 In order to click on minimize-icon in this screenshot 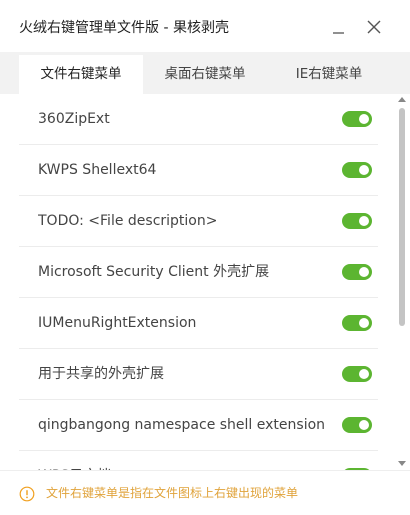, I will do `click(338, 33)`.